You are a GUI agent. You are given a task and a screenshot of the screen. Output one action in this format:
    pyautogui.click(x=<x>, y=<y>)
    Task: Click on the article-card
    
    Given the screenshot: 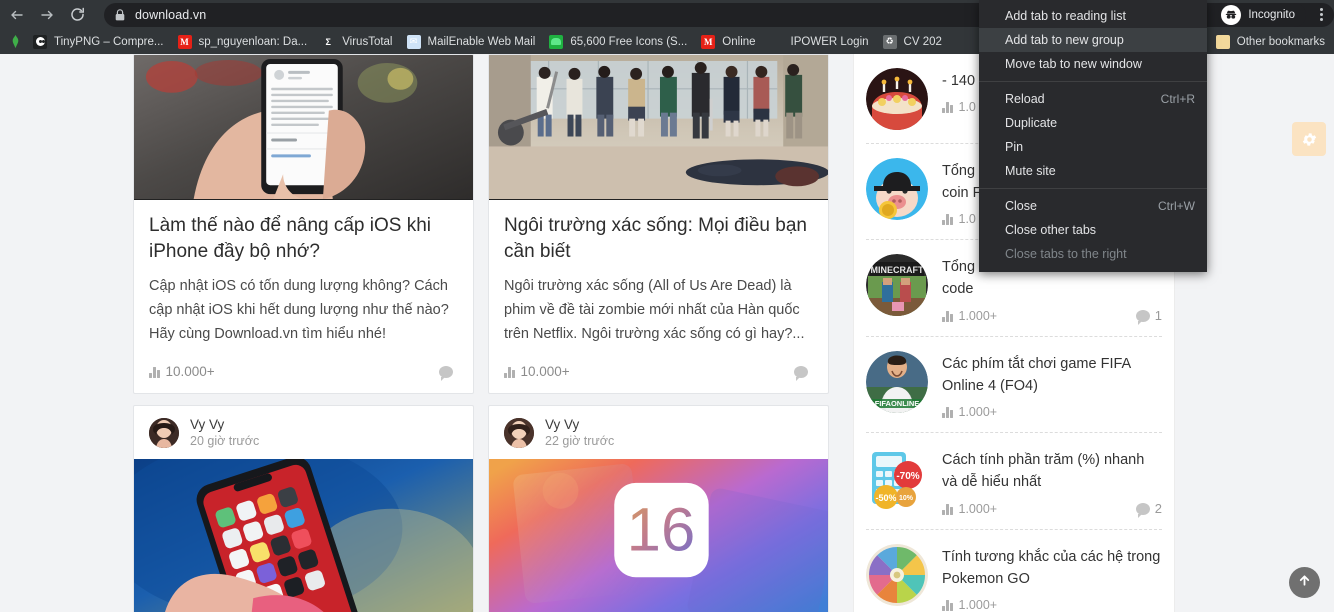 What is the action you would take?
    pyautogui.click(x=303, y=535)
    